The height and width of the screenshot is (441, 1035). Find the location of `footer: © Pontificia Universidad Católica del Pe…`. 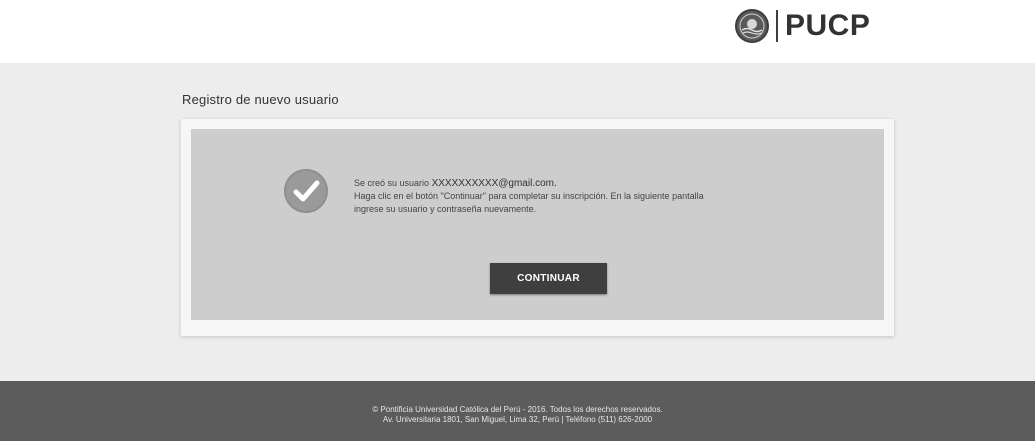

footer: © Pontificia Universidad Católica del Pe… is located at coordinates (517, 411).